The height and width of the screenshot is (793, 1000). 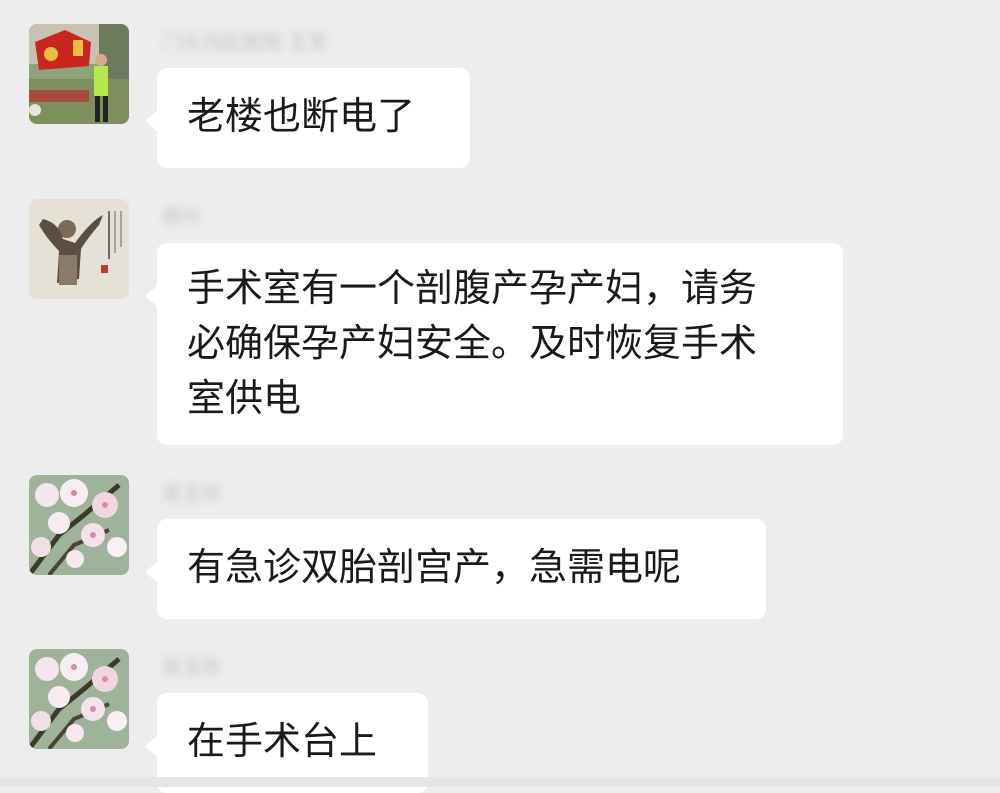 What do you see at coordinates (244, 398) in the screenshot?
I see `message-text: 室供电` at bounding box center [244, 398].